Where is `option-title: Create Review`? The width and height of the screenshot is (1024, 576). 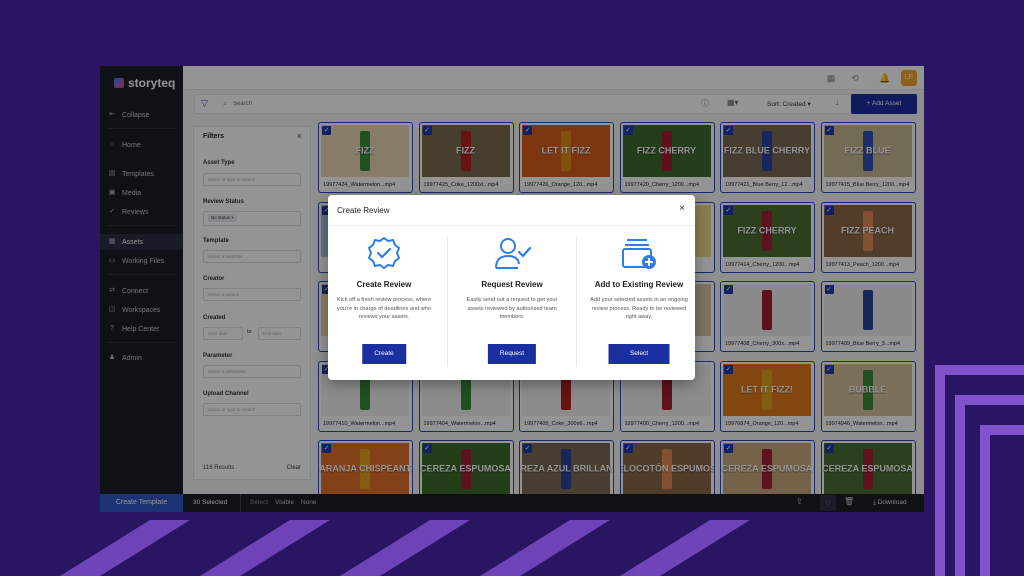
option-title: Create Review is located at coordinates (384, 284).